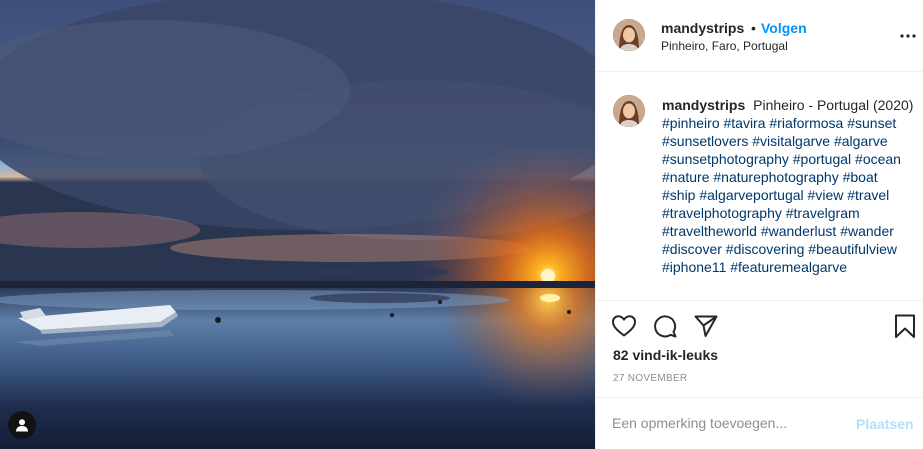 This screenshot has width=923, height=449. What do you see at coordinates (703, 105) in the screenshot?
I see `caption-username-link: mandystrips` at bounding box center [703, 105].